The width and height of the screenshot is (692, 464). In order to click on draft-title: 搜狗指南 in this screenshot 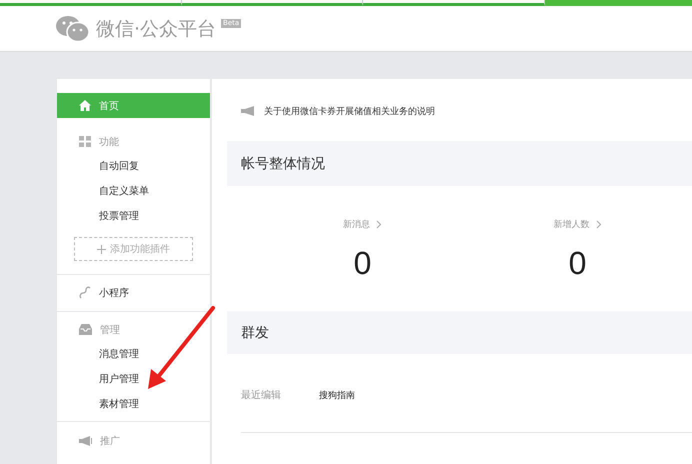, I will do `click(337, 395)`.